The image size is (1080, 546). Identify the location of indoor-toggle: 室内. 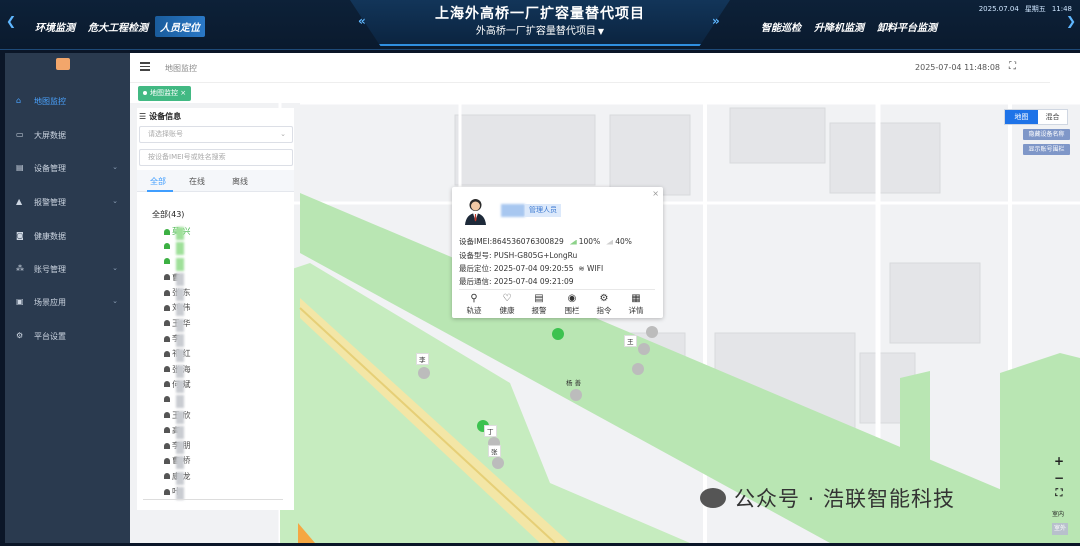
(1058, 513).